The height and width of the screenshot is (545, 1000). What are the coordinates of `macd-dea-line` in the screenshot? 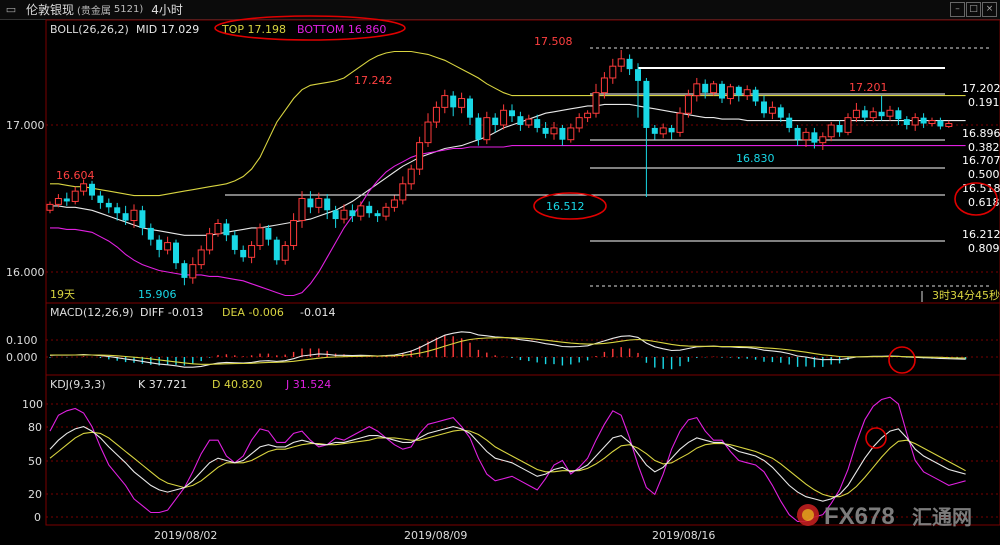 It's located at (508, 351).